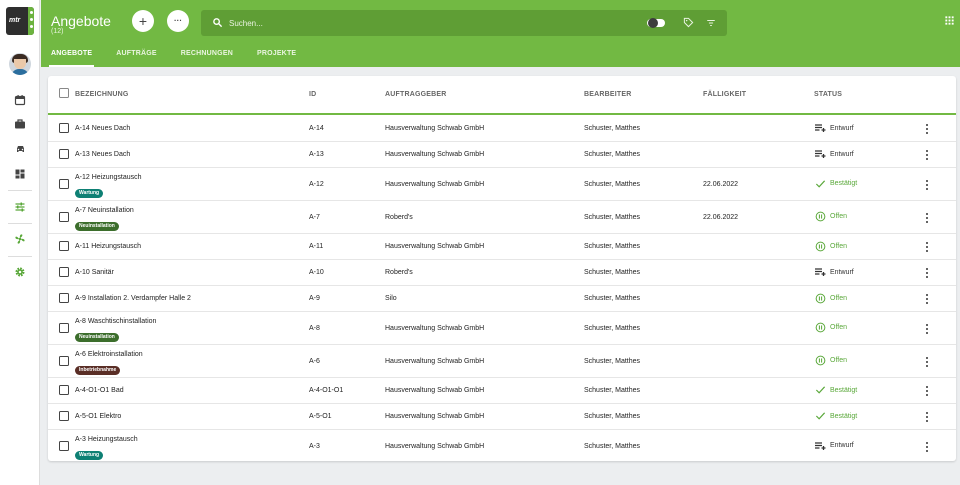 The width and height of the screenshot is (960, 485). I want to click on select-all-checkbox, so click(64, 93).